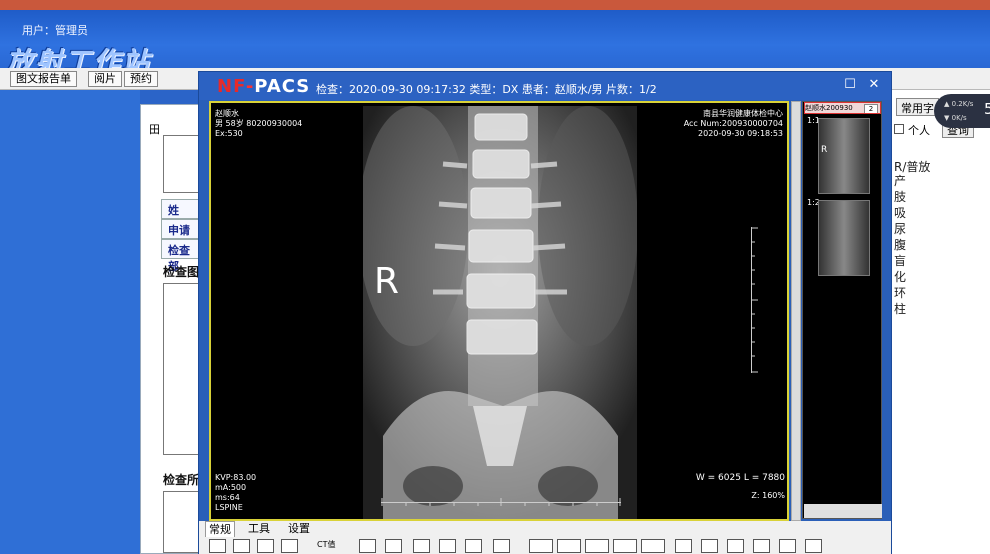  What do you see at coordinates (843, 511) in the screenshot?
I see `thumbnail-scrollbar` at bounding box center [843, 511].